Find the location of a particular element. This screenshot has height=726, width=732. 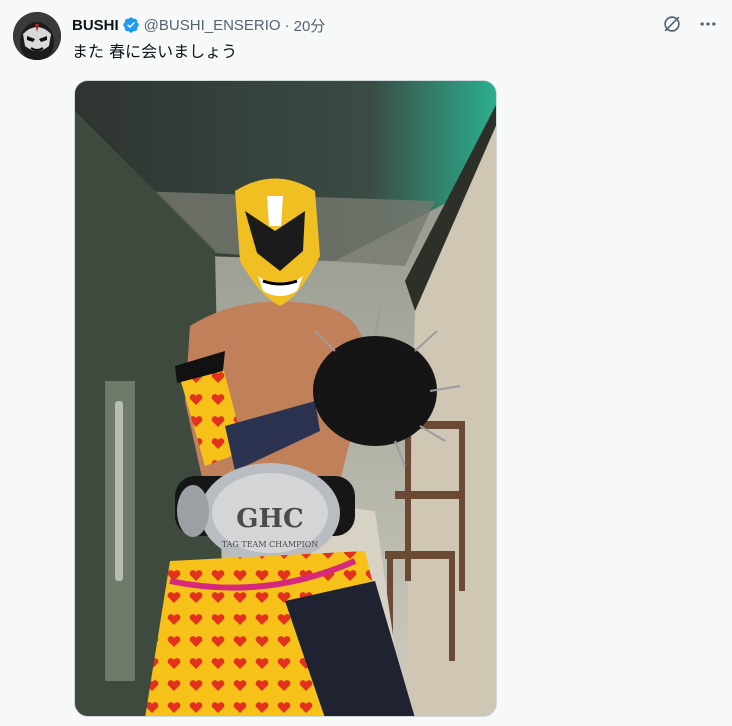

tweet-header: BUSHI @BUSHI_ENSERIO · 20分 is located at coordinates (198, 25).